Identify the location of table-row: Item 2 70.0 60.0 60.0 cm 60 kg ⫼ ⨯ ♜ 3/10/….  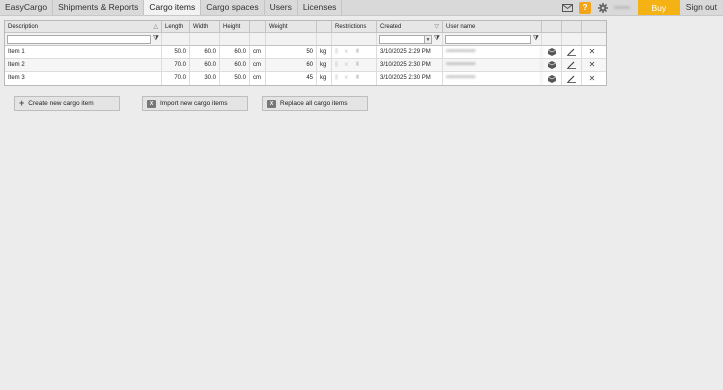
(305, 65).